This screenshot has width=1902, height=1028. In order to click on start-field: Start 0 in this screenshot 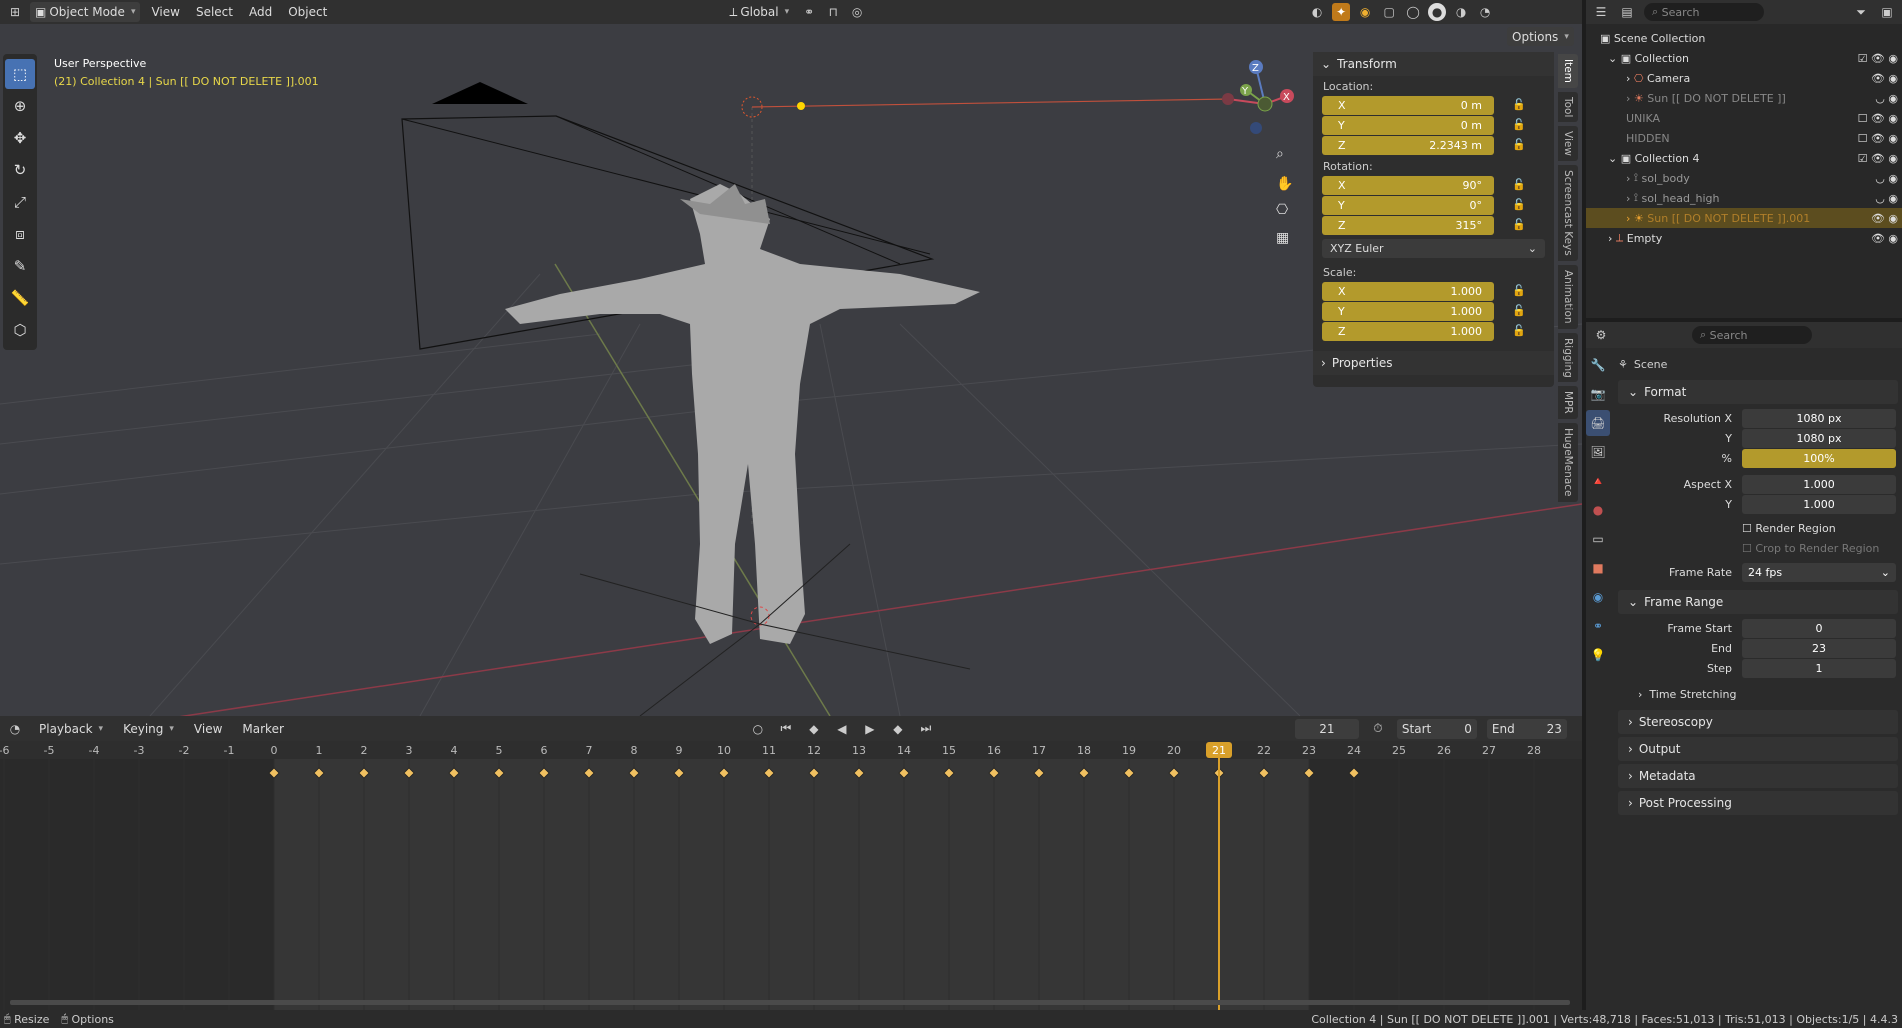, I will do `click(1436, 728)`.